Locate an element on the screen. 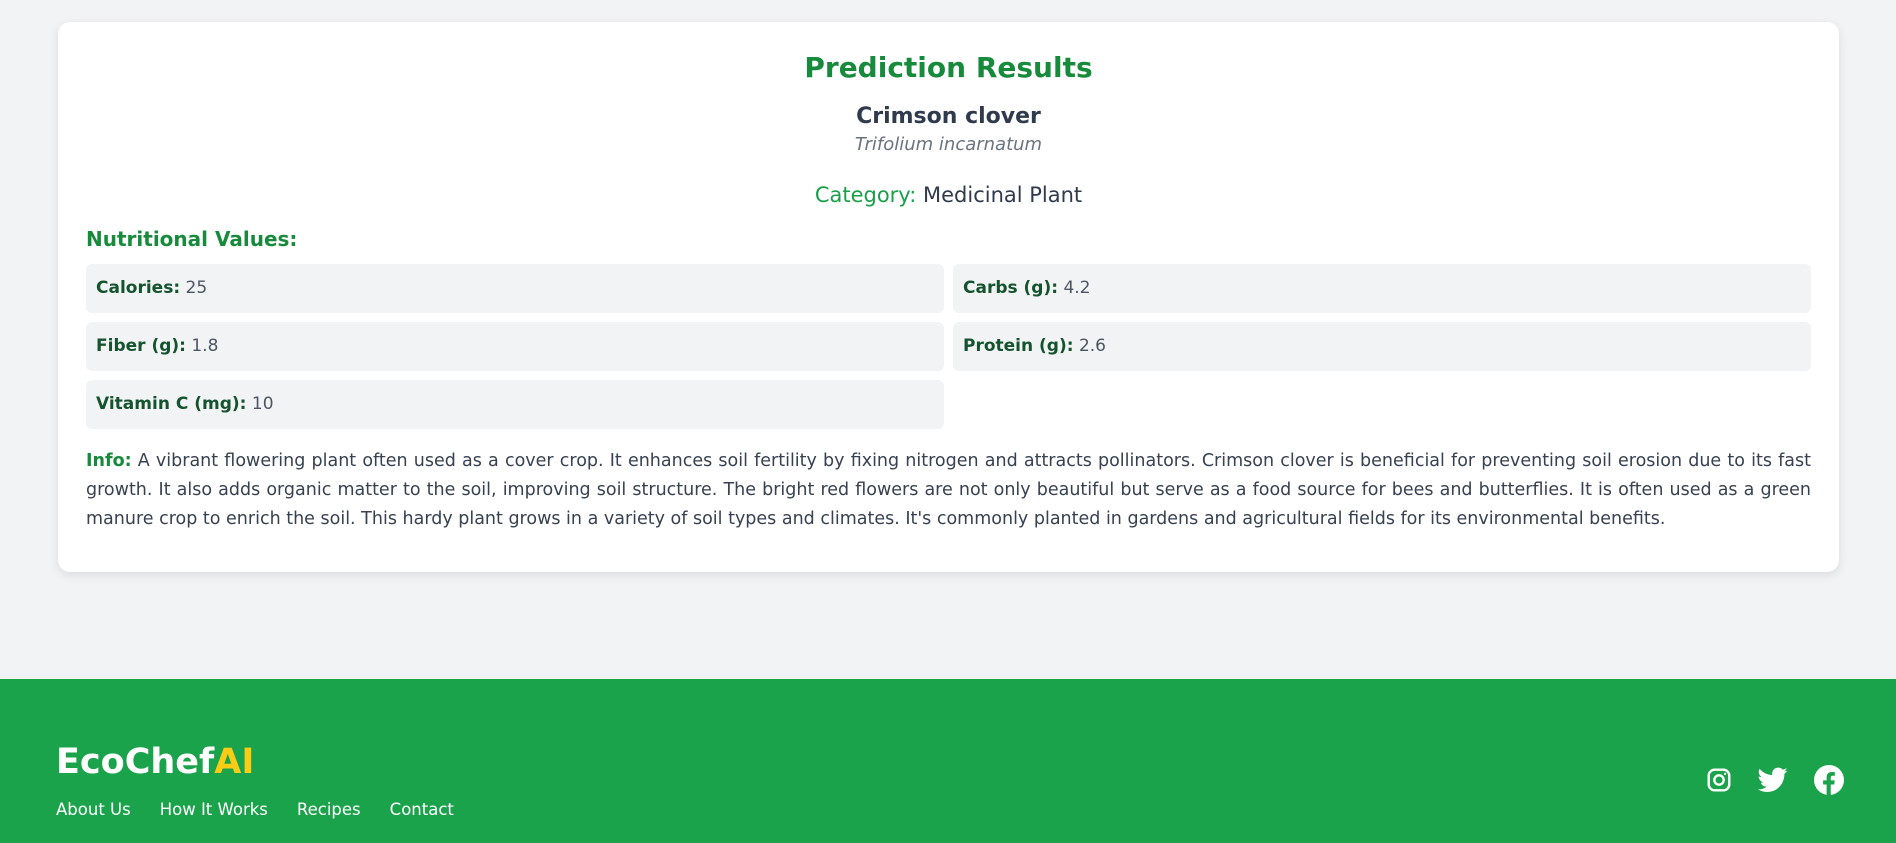 This screenshot has height=843, width=1896. facebook-icon is located at coordinates (1829, 780).